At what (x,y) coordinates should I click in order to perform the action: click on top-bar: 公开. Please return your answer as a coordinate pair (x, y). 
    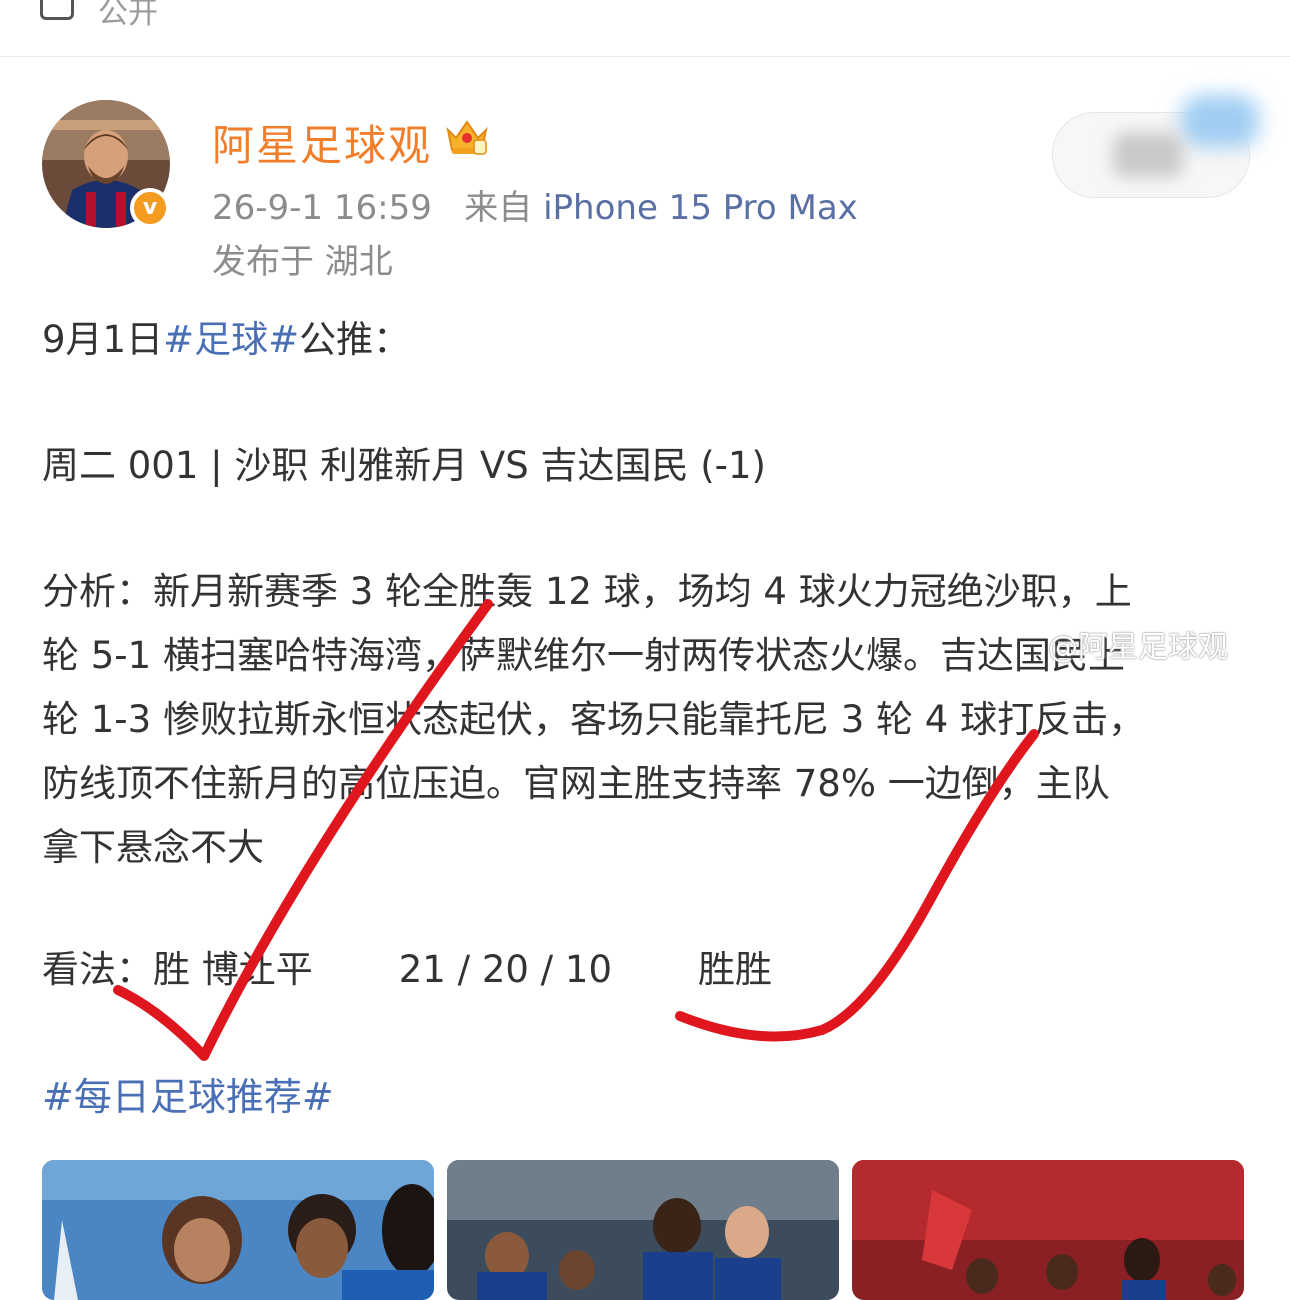
    Looking at the image, I should click on (645, 28).